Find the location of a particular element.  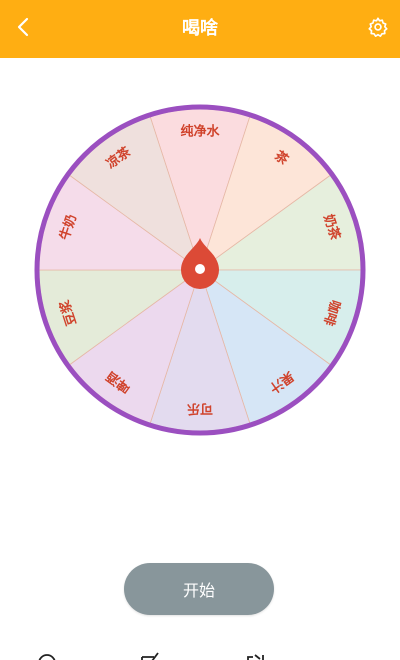

search-icon is located at coordinates (47, 655).